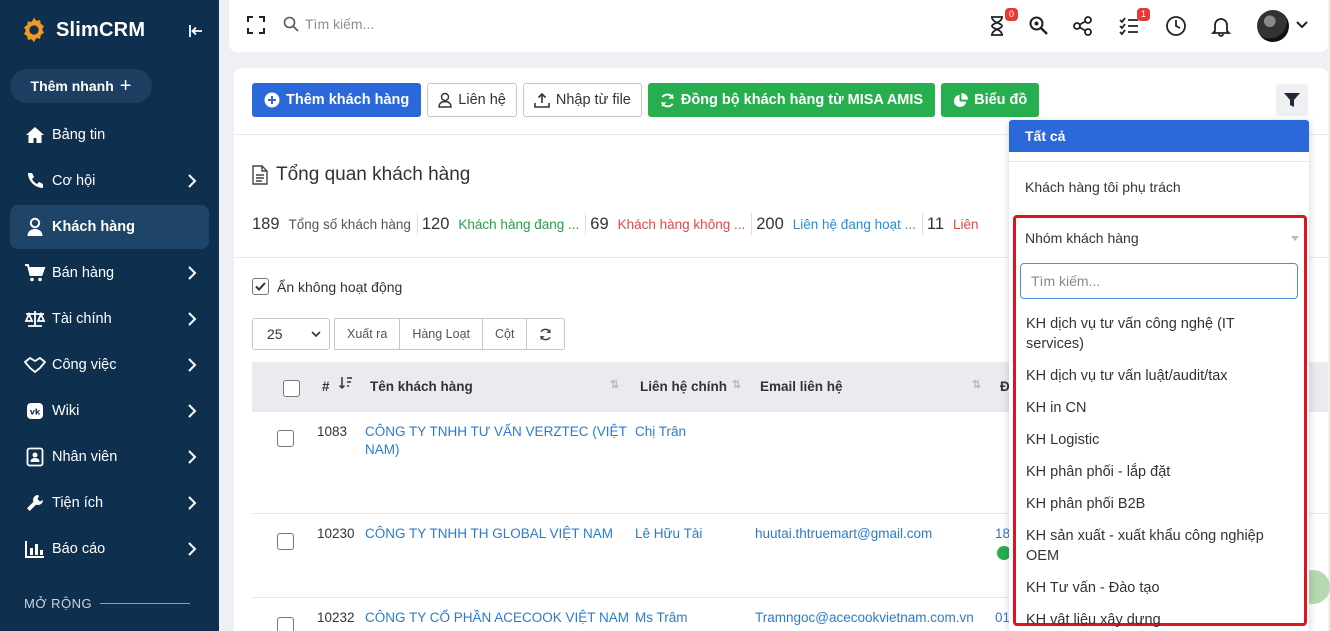 This screenshot has height=631, width=1330. What do you see at coordinates (1292, 100) in the screenshot?
I see `filter-button` at bounding box center [1292, 100].